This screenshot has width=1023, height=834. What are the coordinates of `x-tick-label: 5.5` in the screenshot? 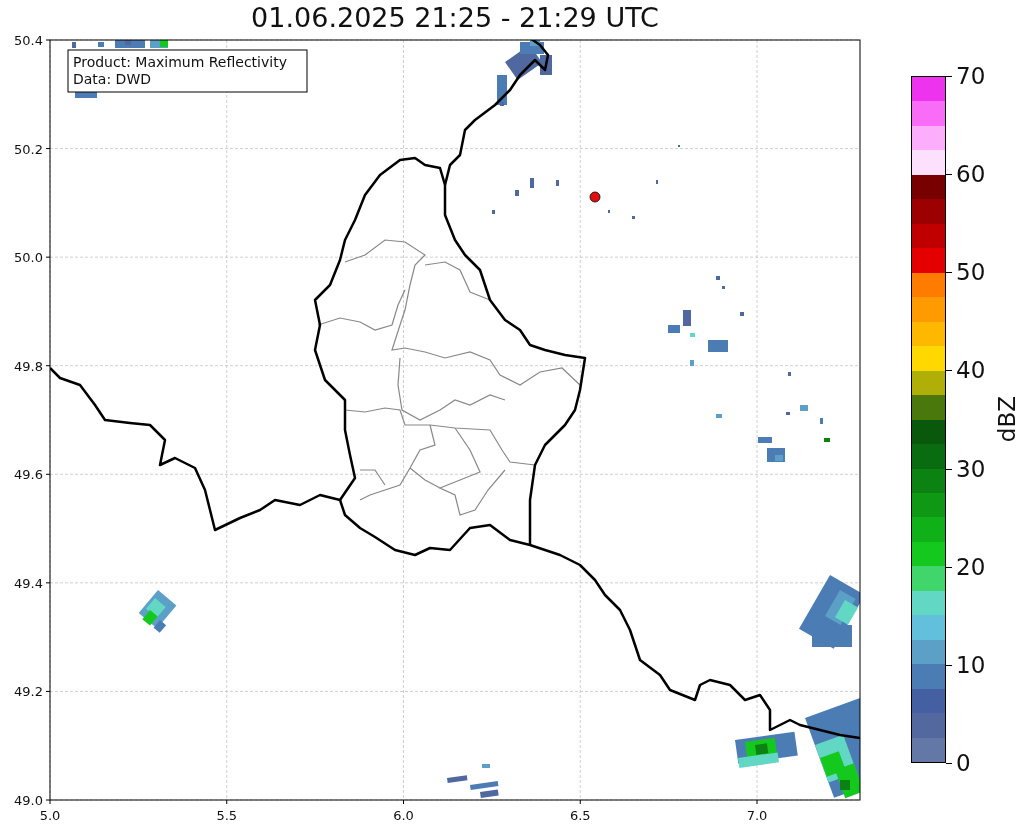 It's located at (227, 815).